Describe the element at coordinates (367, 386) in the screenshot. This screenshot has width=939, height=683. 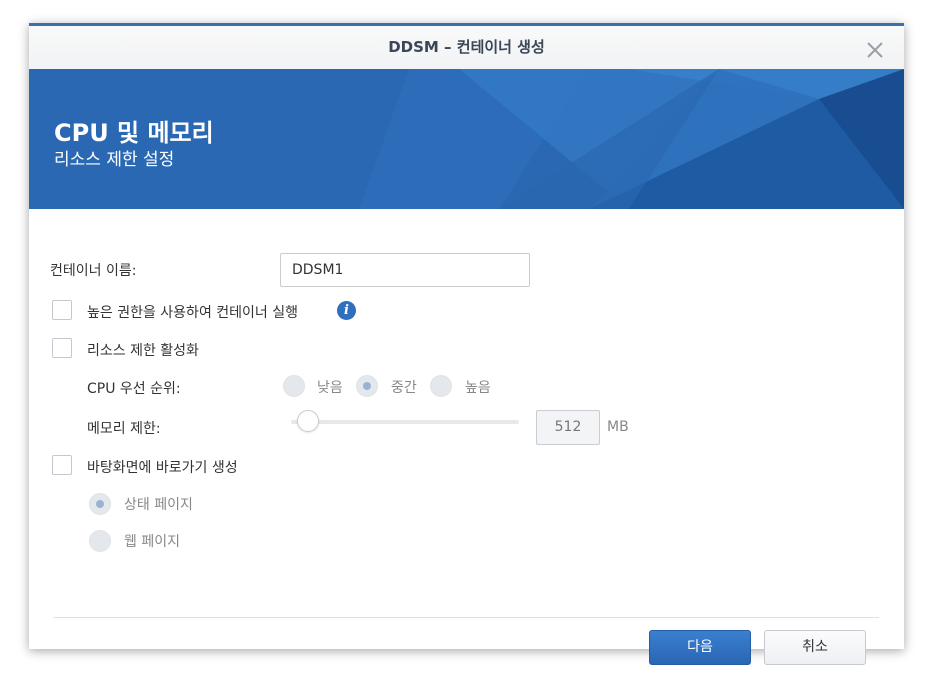
I see `cpu-priority-medium-radio` at that location.